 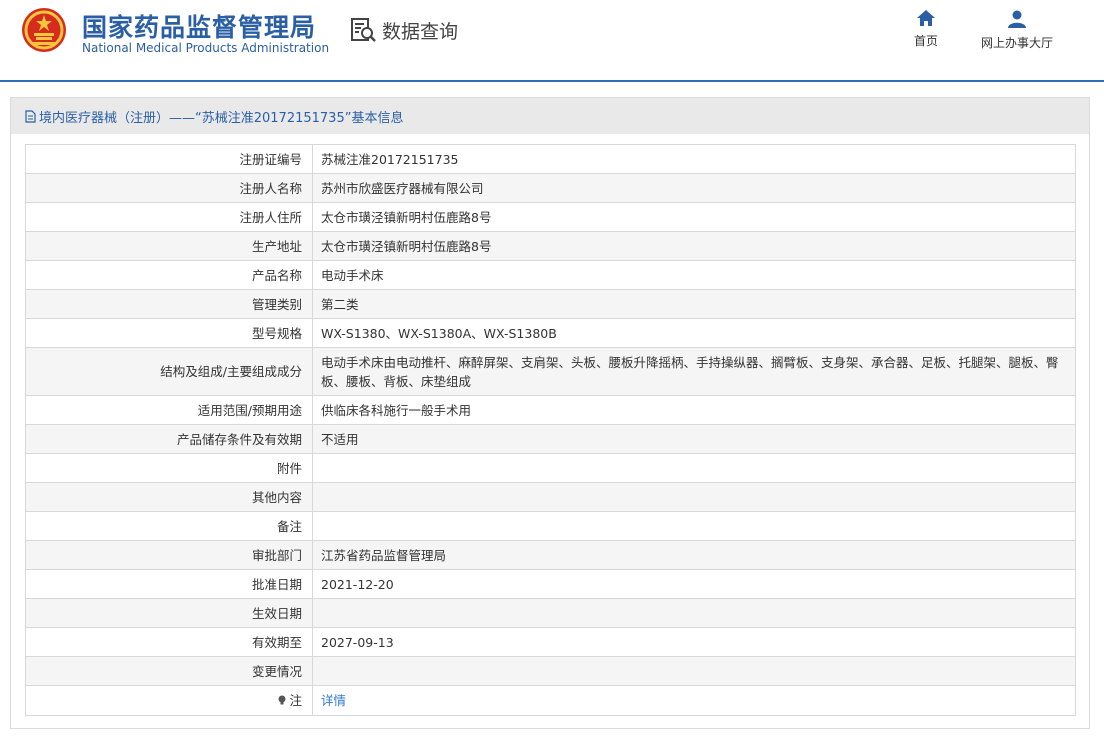 What do you see at coordinates (420, 31) in the screenshot?
I see `data-query-label: 数据查询` at bounding box center [420, 31].